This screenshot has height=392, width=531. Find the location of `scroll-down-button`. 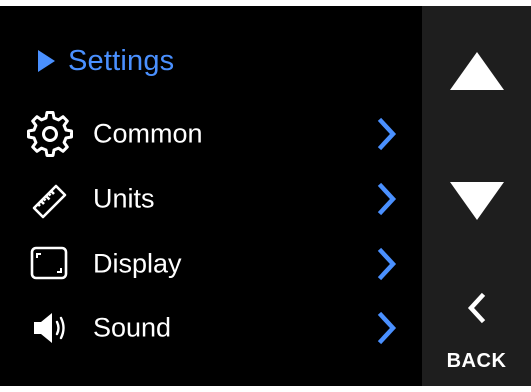

scroll-down-button is located at coordinates (476, 201).